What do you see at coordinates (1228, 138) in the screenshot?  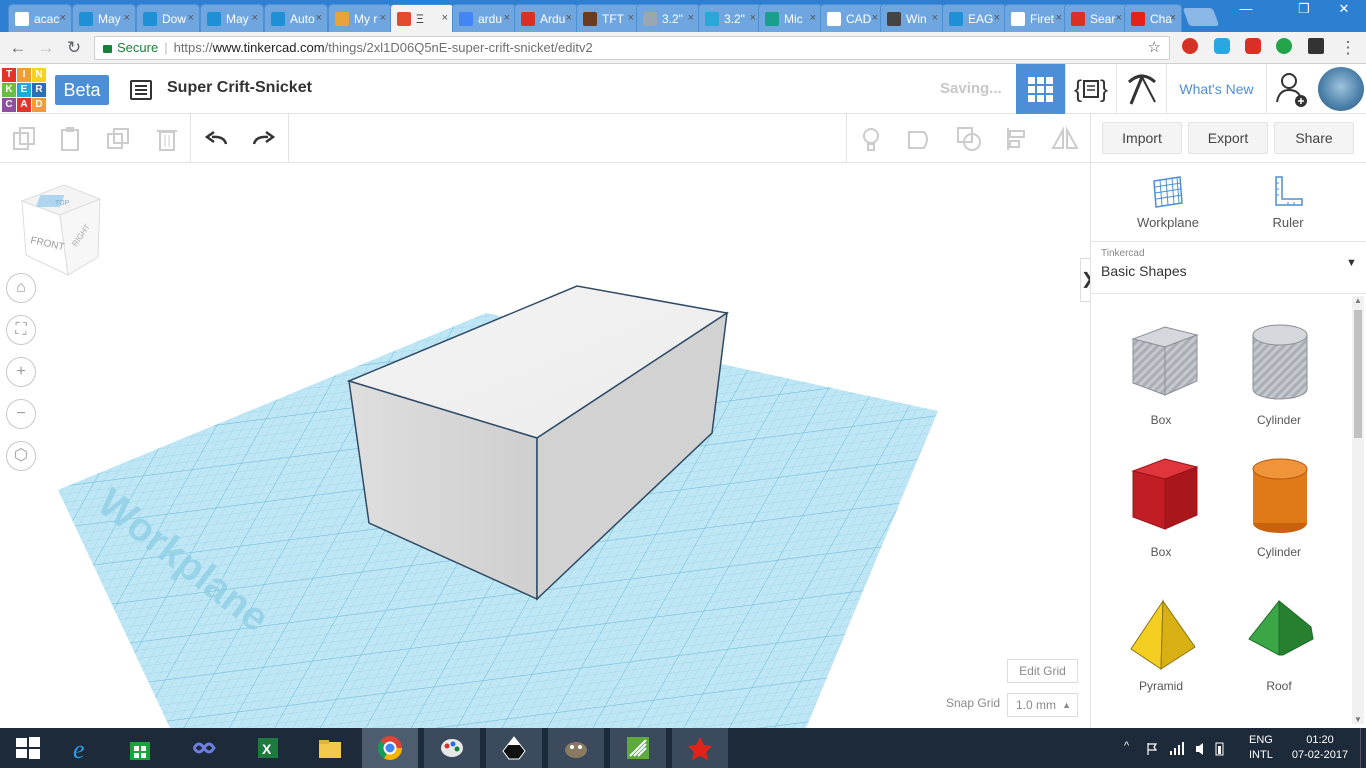 I see `export-button: Export` at bounding box center [1228, 138].